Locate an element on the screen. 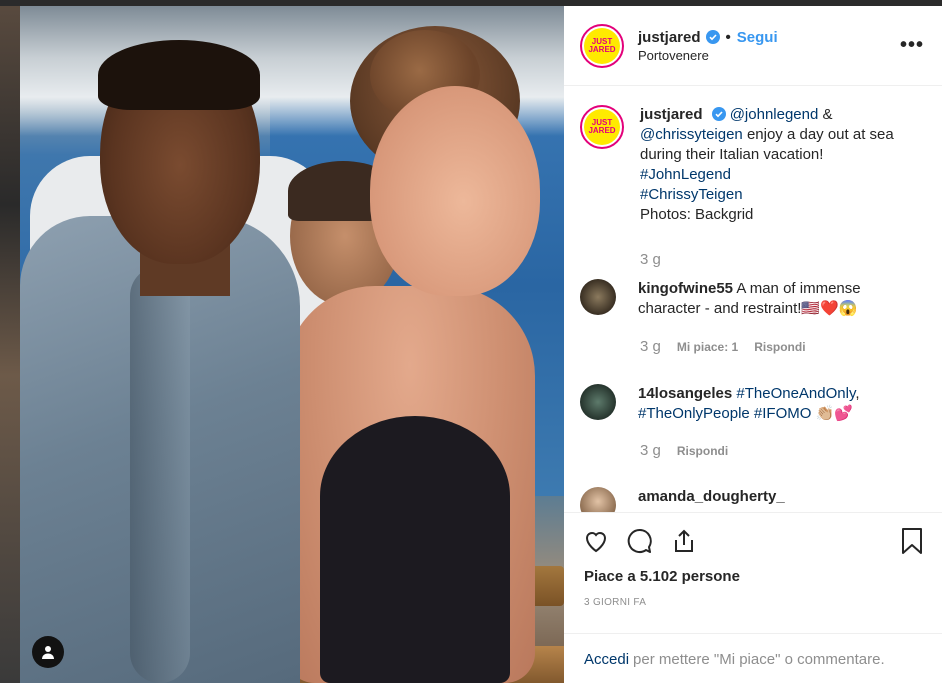  login-link: Accedi is located at coordinates (606, 659).